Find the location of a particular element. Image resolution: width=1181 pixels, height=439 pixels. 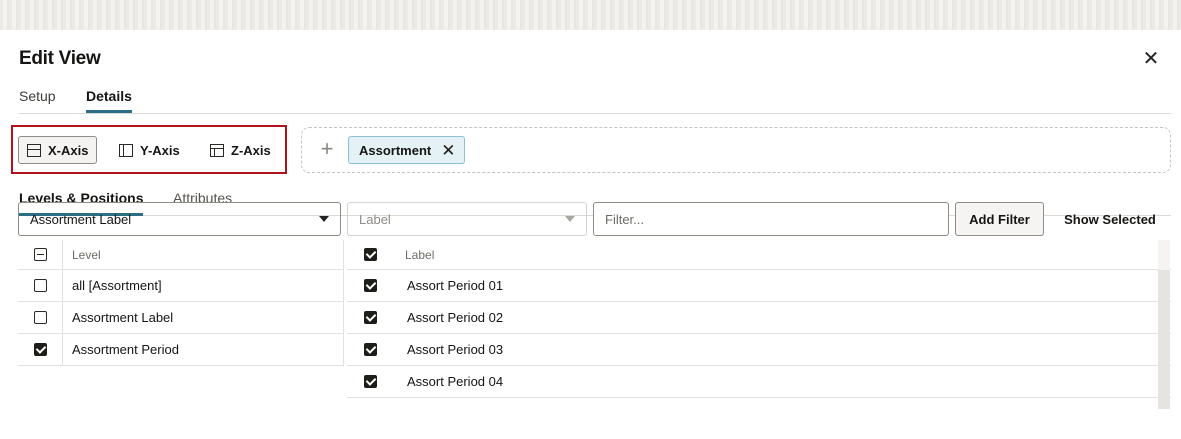

select-all-positions-checkbox is located at coordinates (370, 254).